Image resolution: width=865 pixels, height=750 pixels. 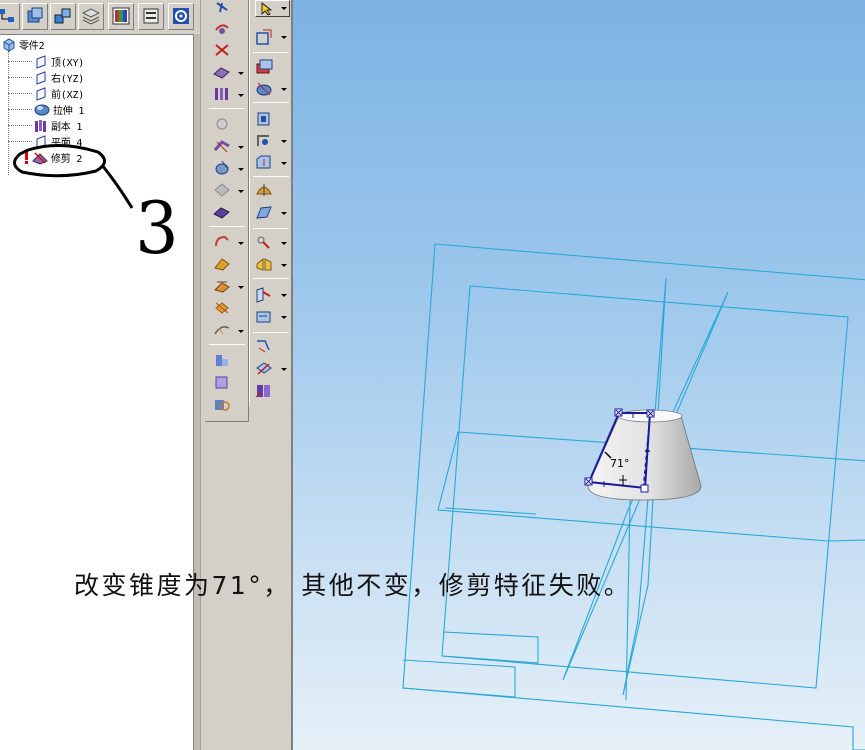 I want to click on mirror-icon, so click(x=222, y=190).